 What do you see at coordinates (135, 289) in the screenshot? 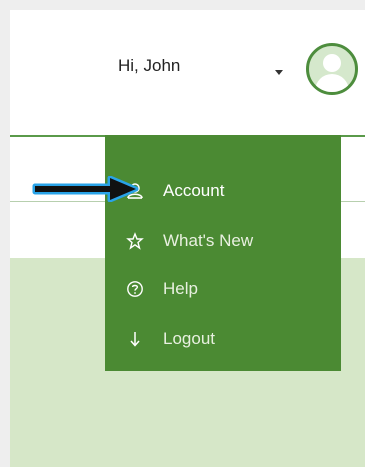
I see `help-icon` at bounding box center [135, 289].